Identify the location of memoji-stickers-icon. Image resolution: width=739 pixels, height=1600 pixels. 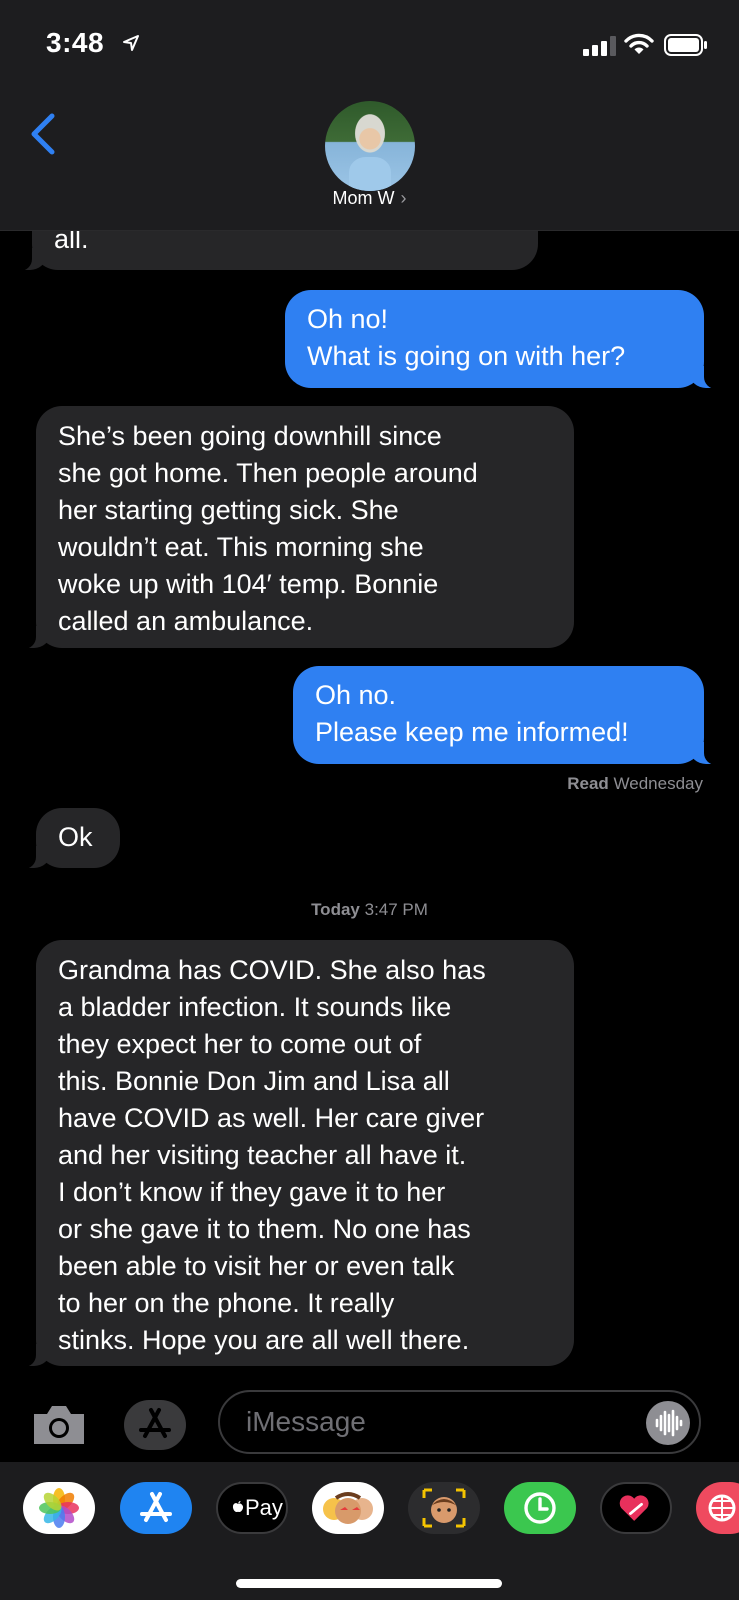
(348, 1508).